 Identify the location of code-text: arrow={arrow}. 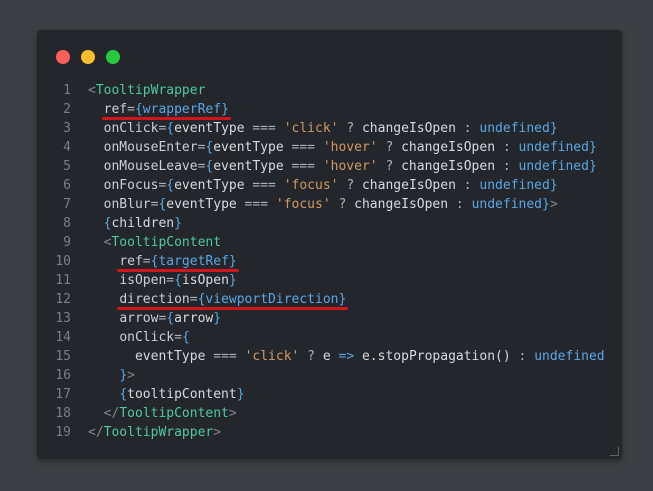
(154, 318).